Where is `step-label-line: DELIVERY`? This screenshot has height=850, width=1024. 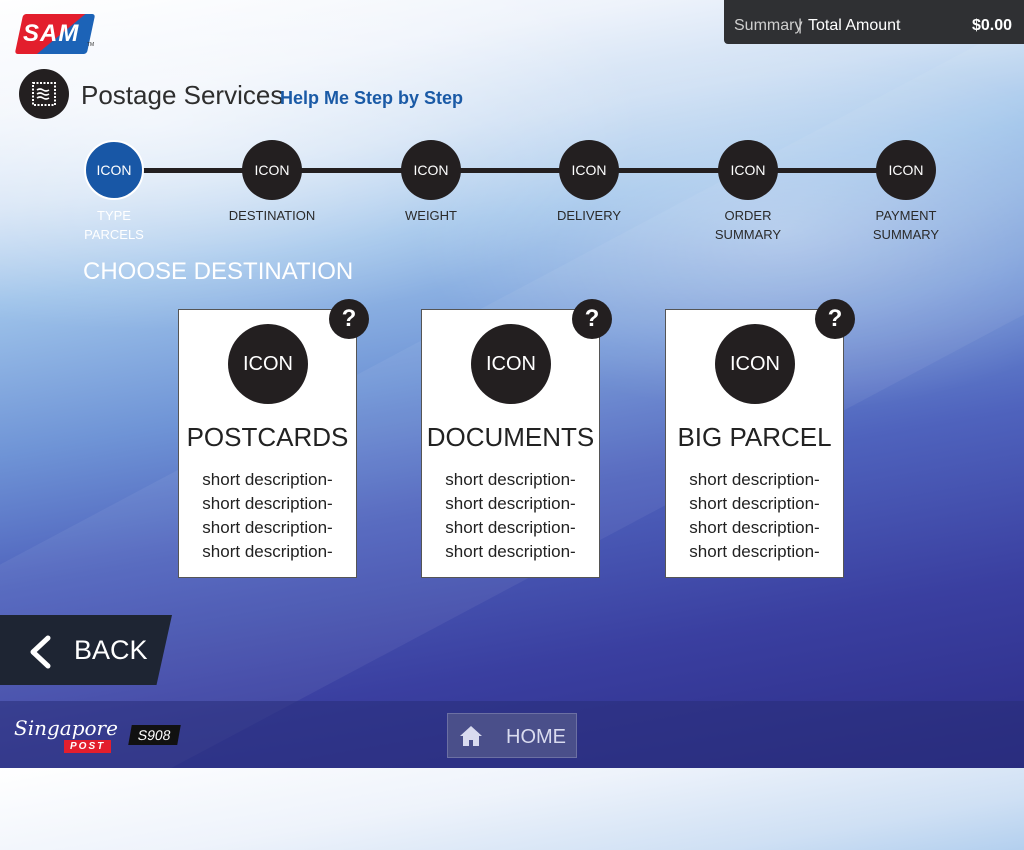
step-label-line: DELIVERY is located at coordinates (589, 215).